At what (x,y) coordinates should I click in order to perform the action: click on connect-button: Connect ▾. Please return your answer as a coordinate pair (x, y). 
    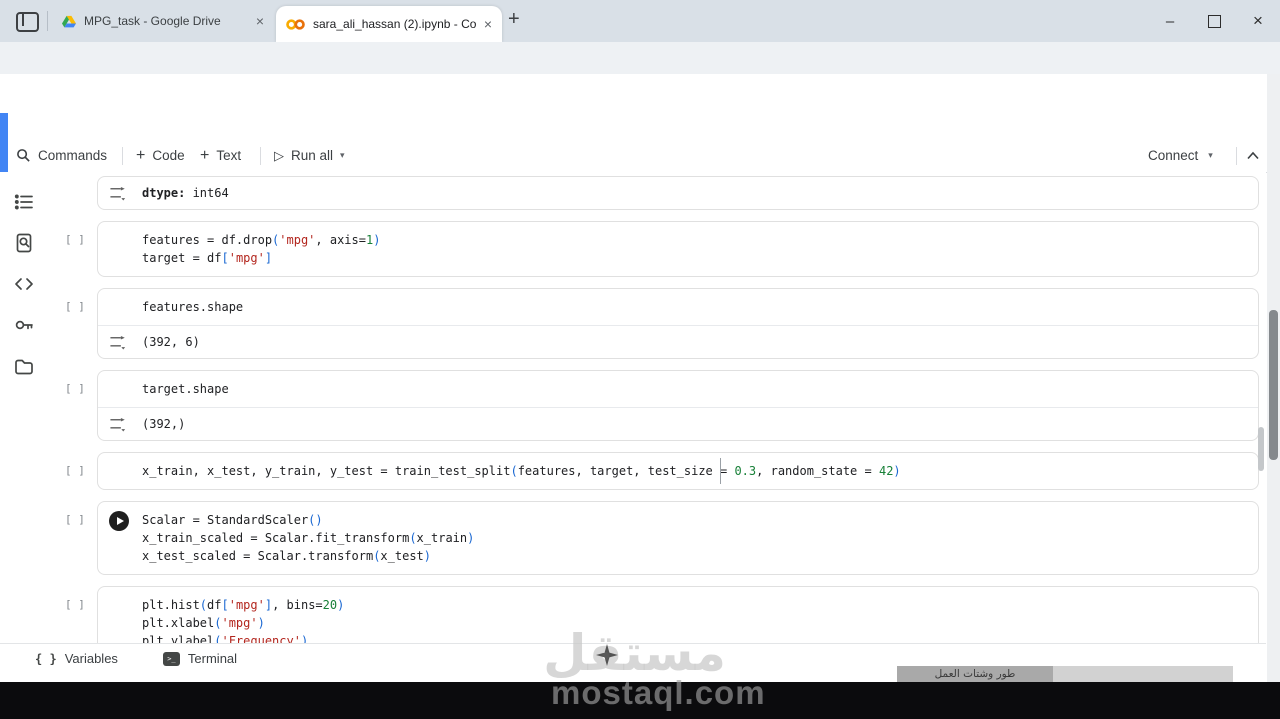
    Looking at the image, I should click on (1180, 155).